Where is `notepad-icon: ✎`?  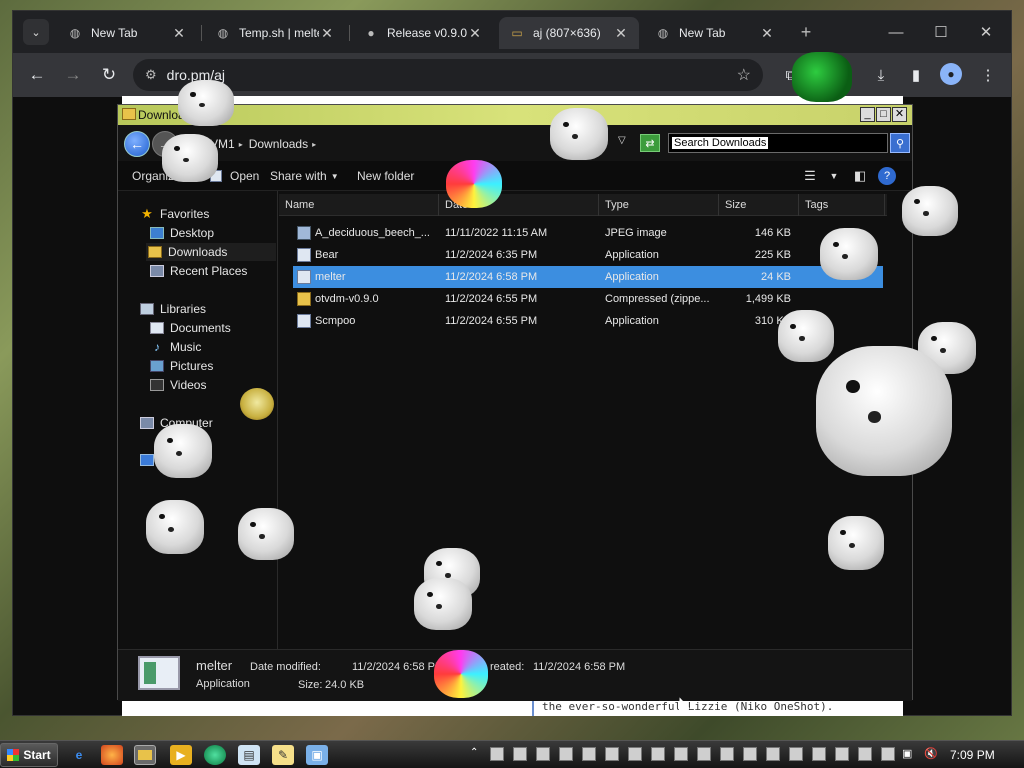 notepad-icon: ✎ is located at coordinates (283, 755).